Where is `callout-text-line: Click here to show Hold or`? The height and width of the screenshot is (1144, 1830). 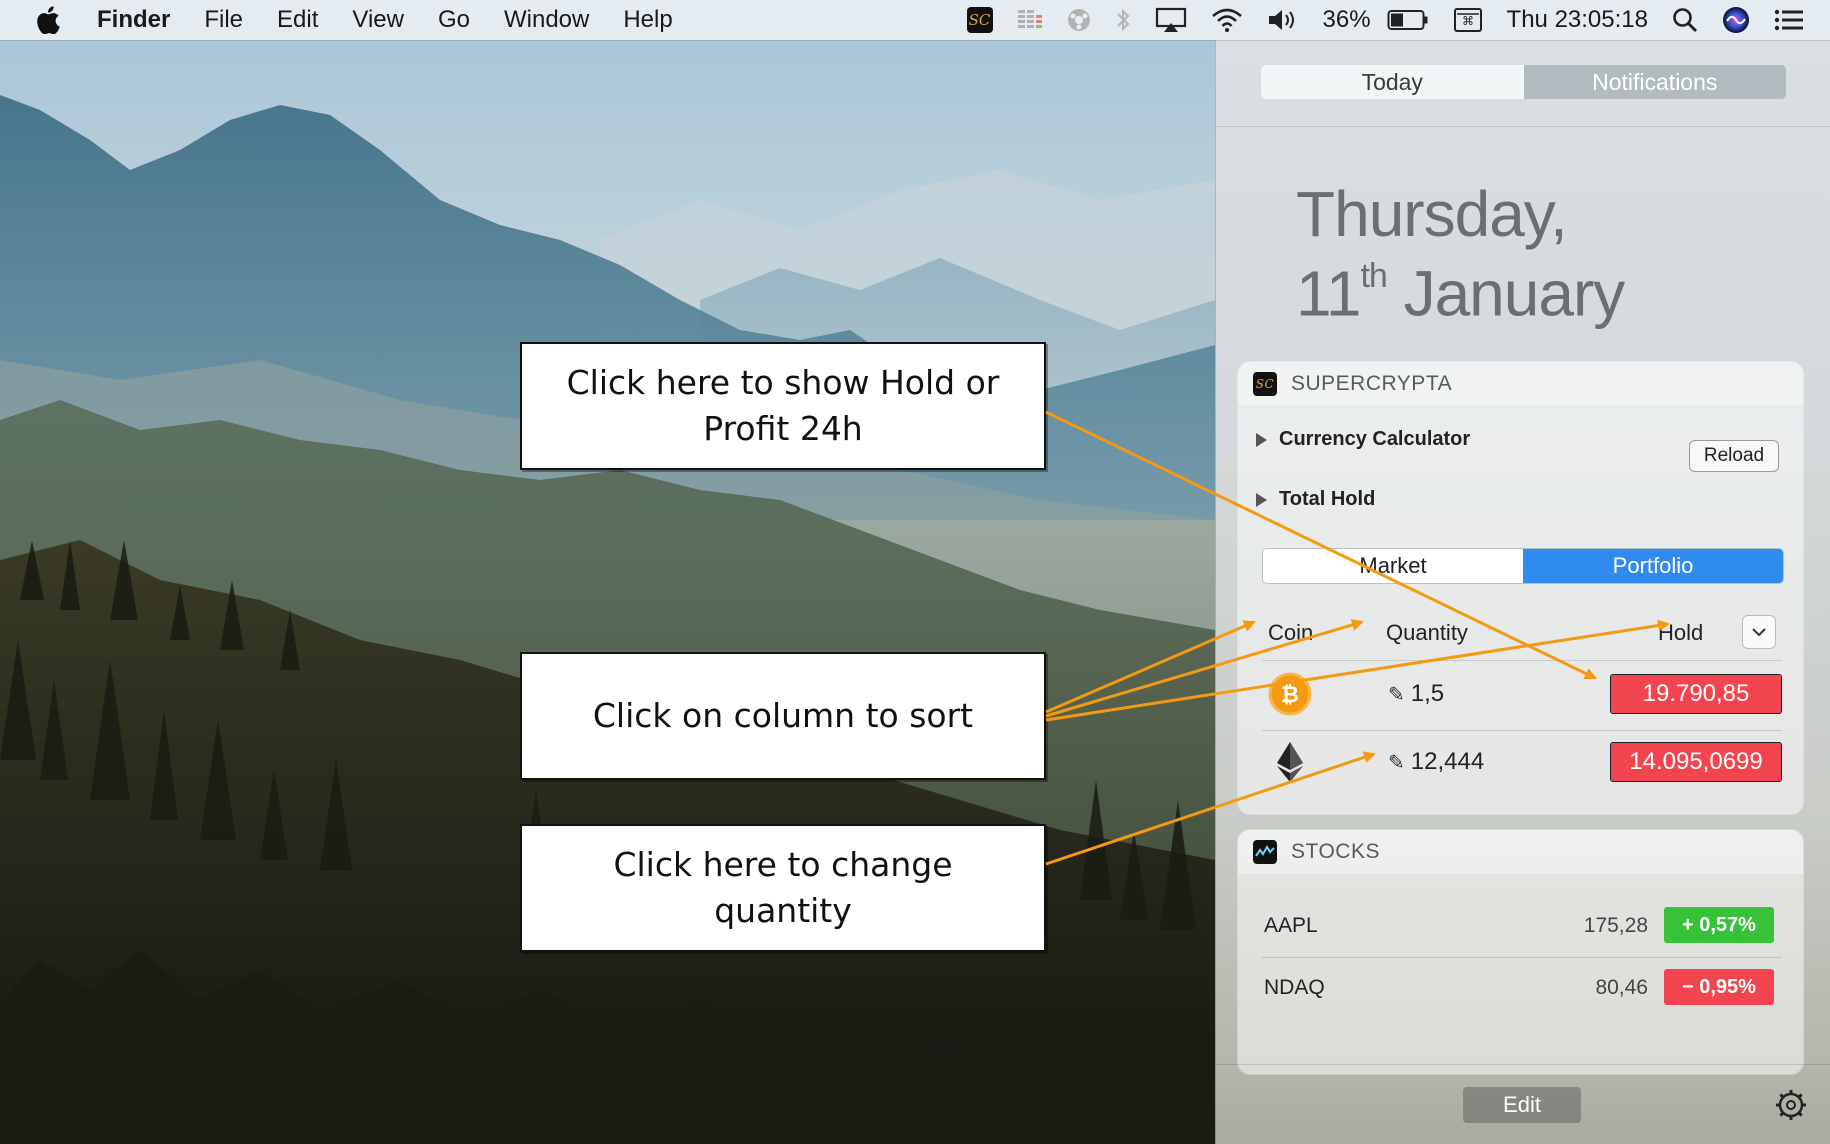 callout-text-line: Click here to show Hold or is located at coordinates (783, 382).